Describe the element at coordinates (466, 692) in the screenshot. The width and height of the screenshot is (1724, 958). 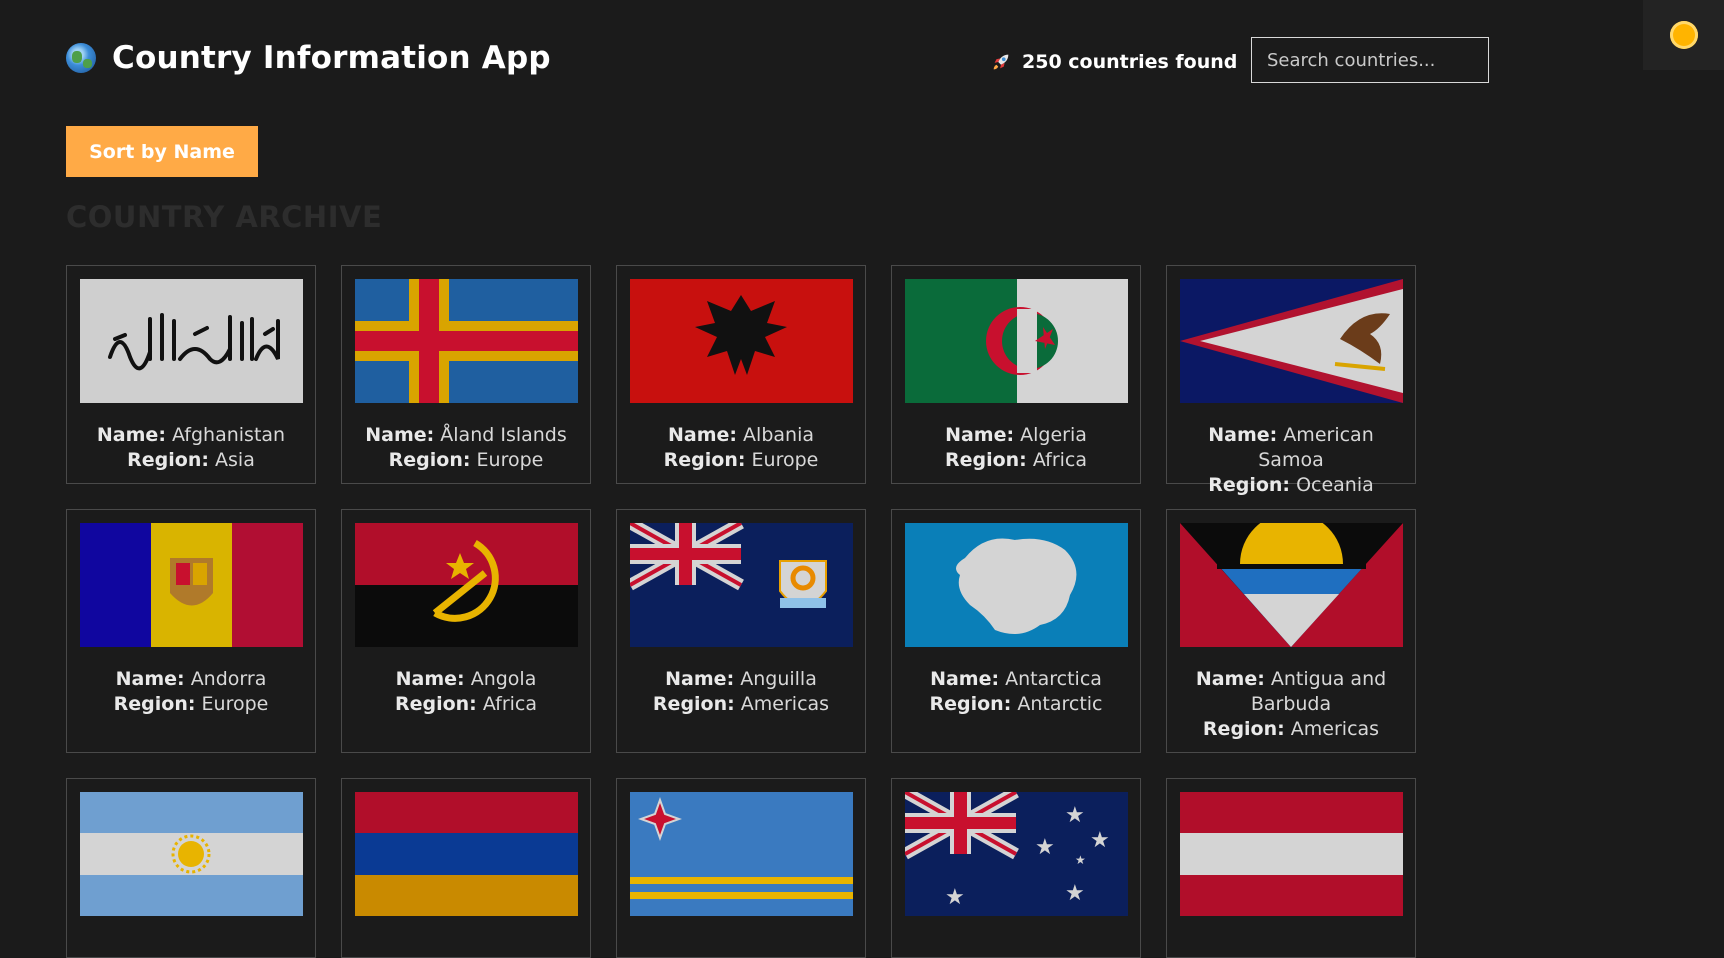
I see `country-info: Name: Angola Region: Africa` at that location.